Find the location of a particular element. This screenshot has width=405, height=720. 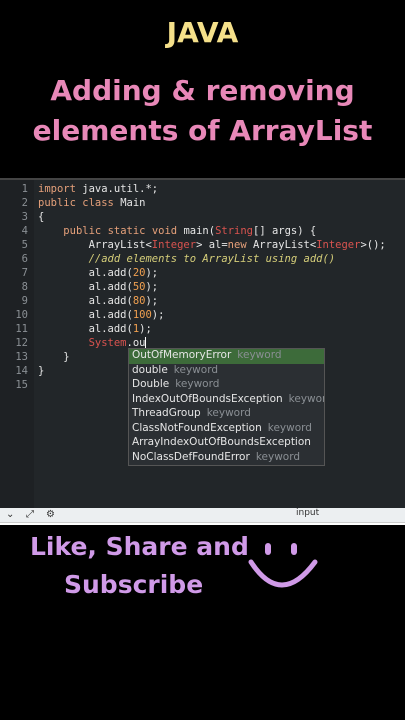

code-line: al.add(1); is located at coordinates (95, 329).